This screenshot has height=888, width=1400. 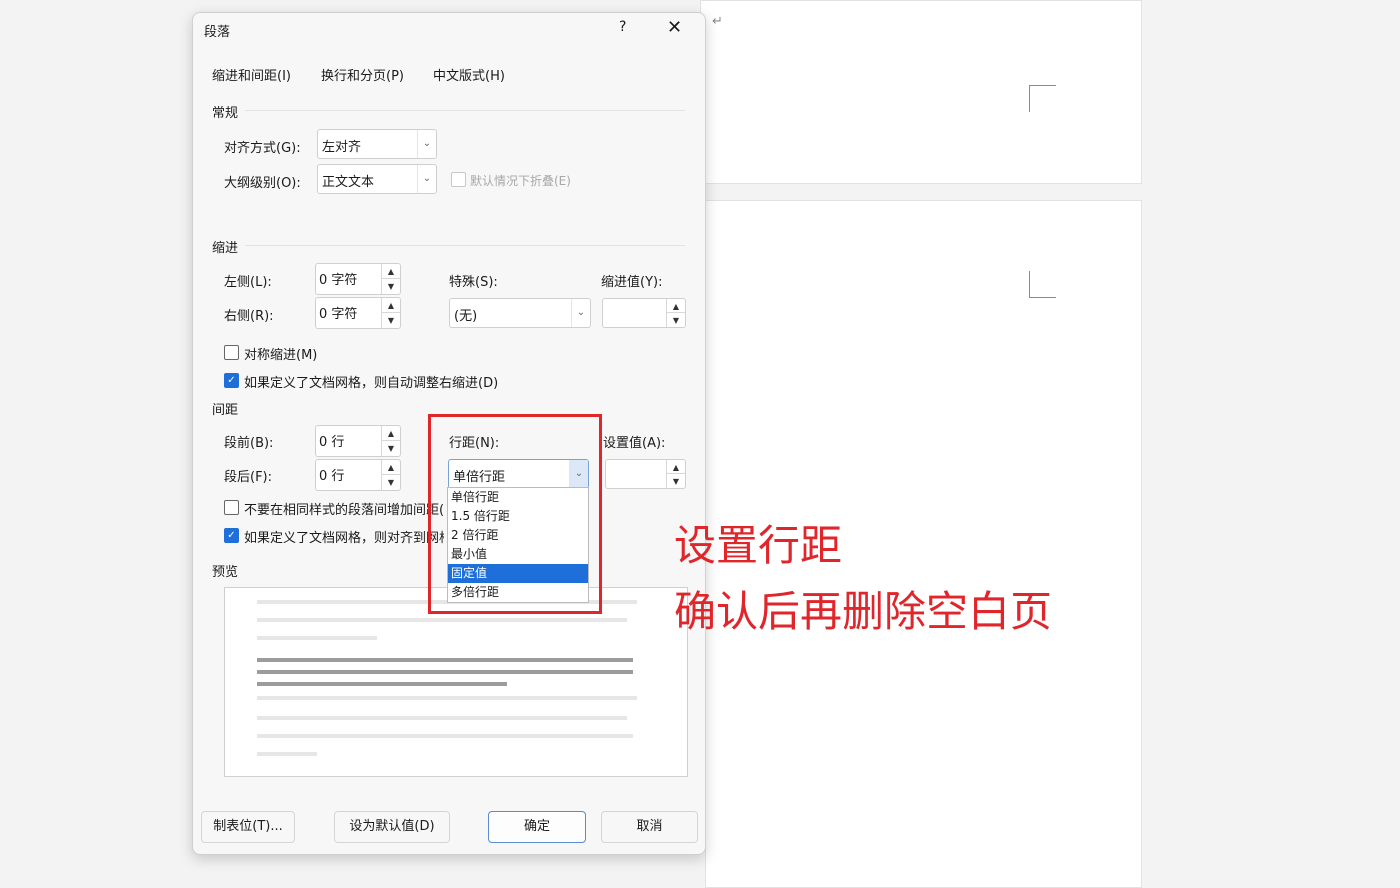 What do you see at coordinates (649, 827) in the screenshot?
I see `cancel-button: 取消` at bounding box center [649, 827].